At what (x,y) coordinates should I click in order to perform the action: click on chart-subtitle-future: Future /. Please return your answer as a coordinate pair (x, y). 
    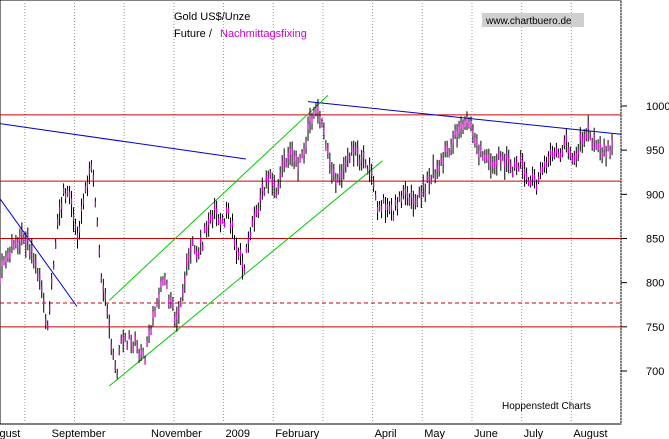
    Looking at the image, I should click on (193, 34).